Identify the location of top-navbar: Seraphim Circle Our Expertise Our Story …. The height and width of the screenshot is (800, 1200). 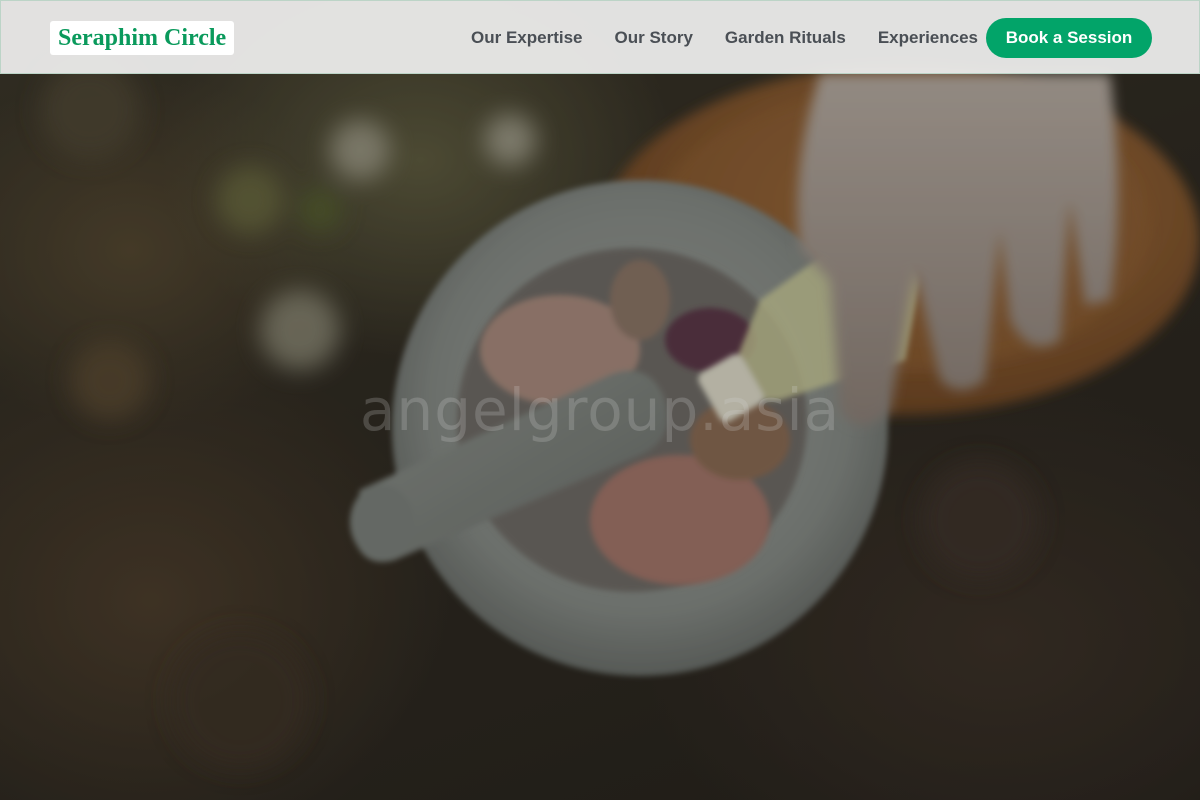
(600, 37).